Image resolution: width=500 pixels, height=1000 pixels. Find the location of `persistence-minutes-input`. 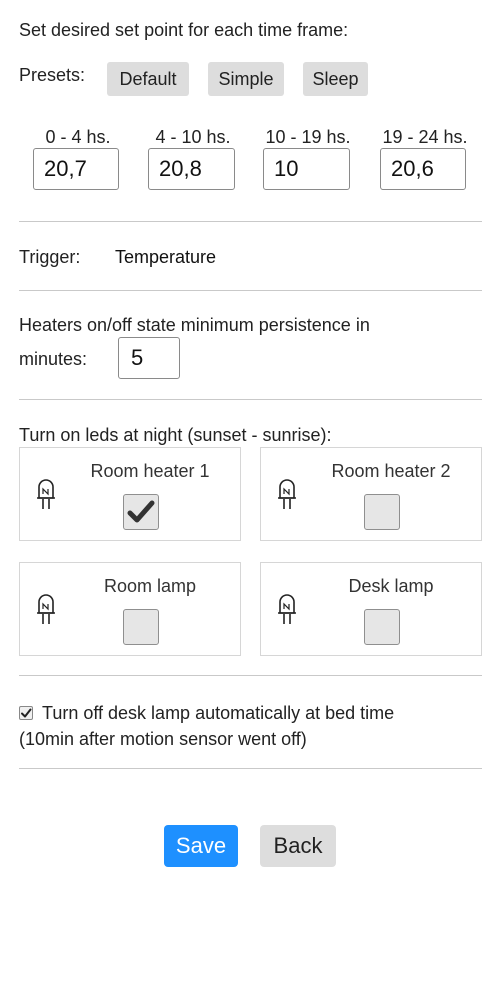

persistence-minutes-input is located at coordinates (149, 358).